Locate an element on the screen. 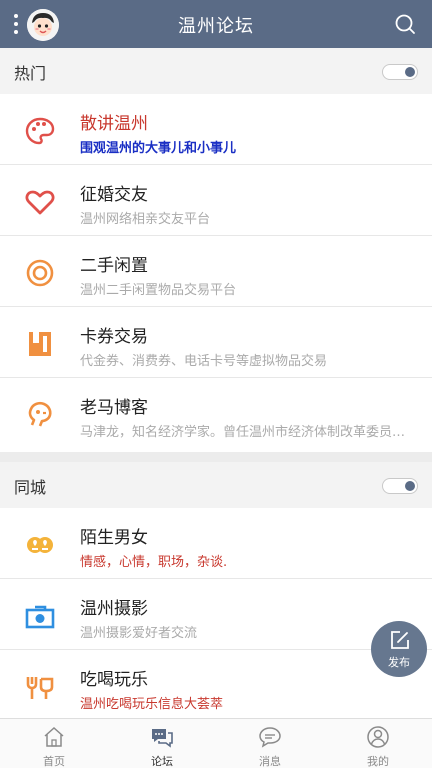 The width and height of the screenshot is (432, 768). section-divider is located at coordinates (216, 457).